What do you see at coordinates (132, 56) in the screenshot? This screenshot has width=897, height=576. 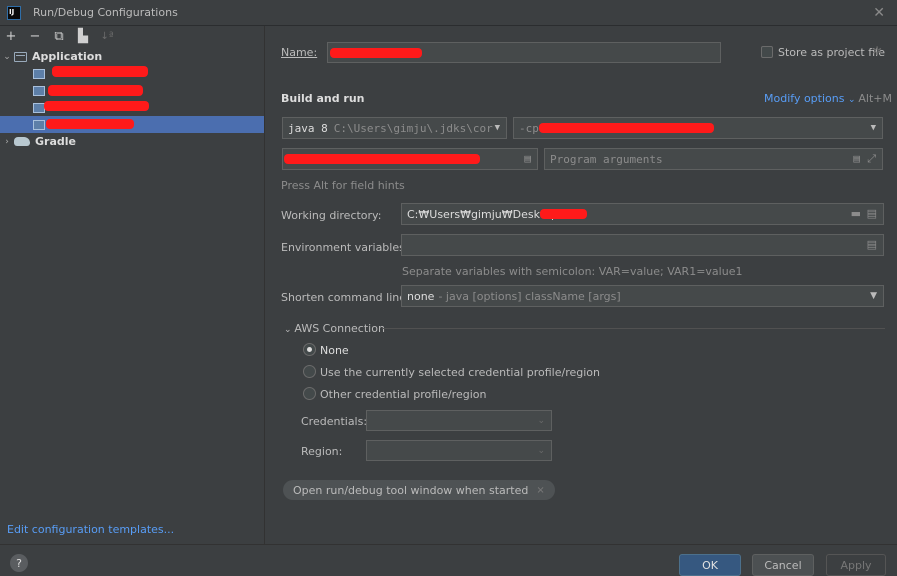 I see `tree-node-application: ⌄ Application` at bounding box center [132, 56].